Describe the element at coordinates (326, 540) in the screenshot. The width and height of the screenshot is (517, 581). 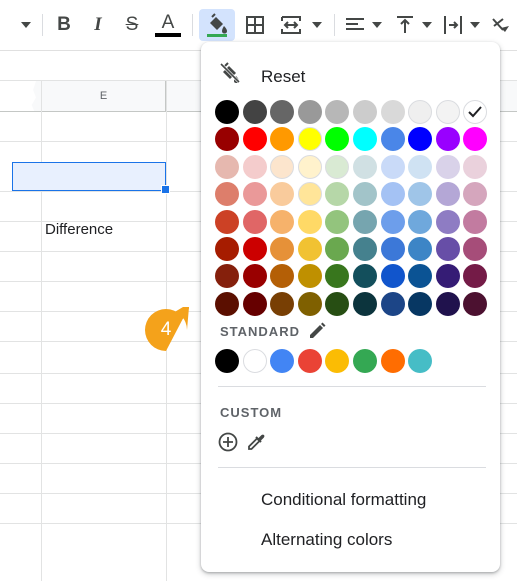
I see `alternating-colors-item: Alternating colors` at that location.